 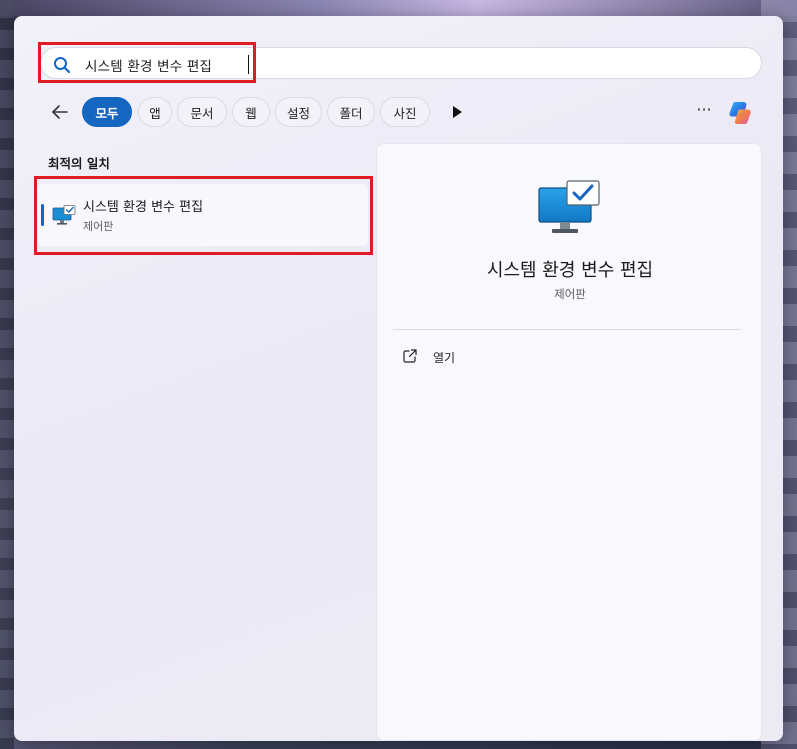 What do you see at coordinates (567, 329) in the screenshot?
I see `divider` at bounding box center [567, 329].